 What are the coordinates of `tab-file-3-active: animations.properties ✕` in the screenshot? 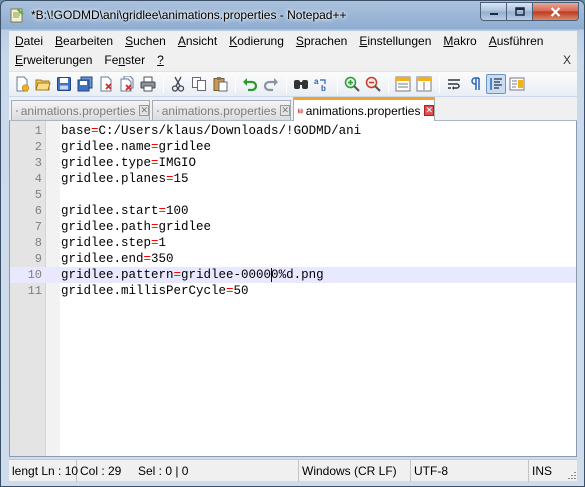 It's located at (364, 109).